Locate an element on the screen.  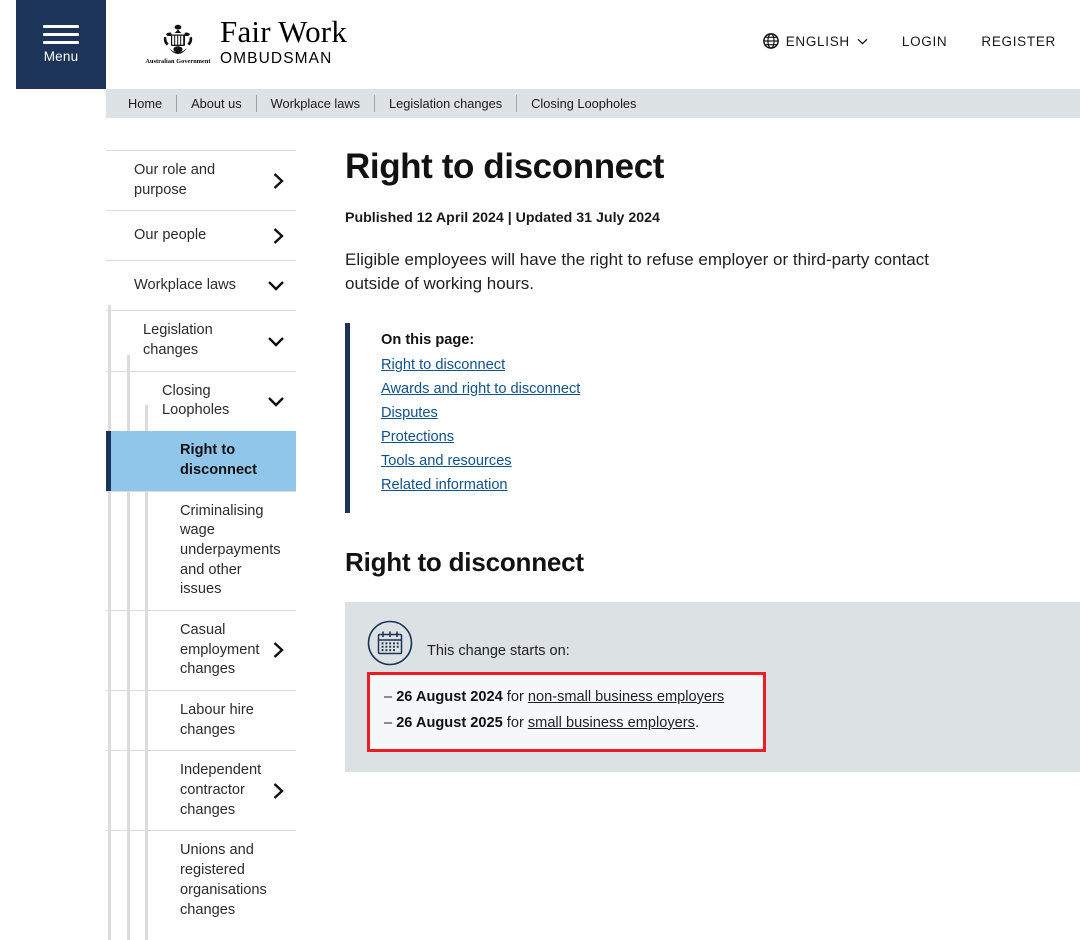
register-link: REGISTER is located at coordinates (1018, 41).